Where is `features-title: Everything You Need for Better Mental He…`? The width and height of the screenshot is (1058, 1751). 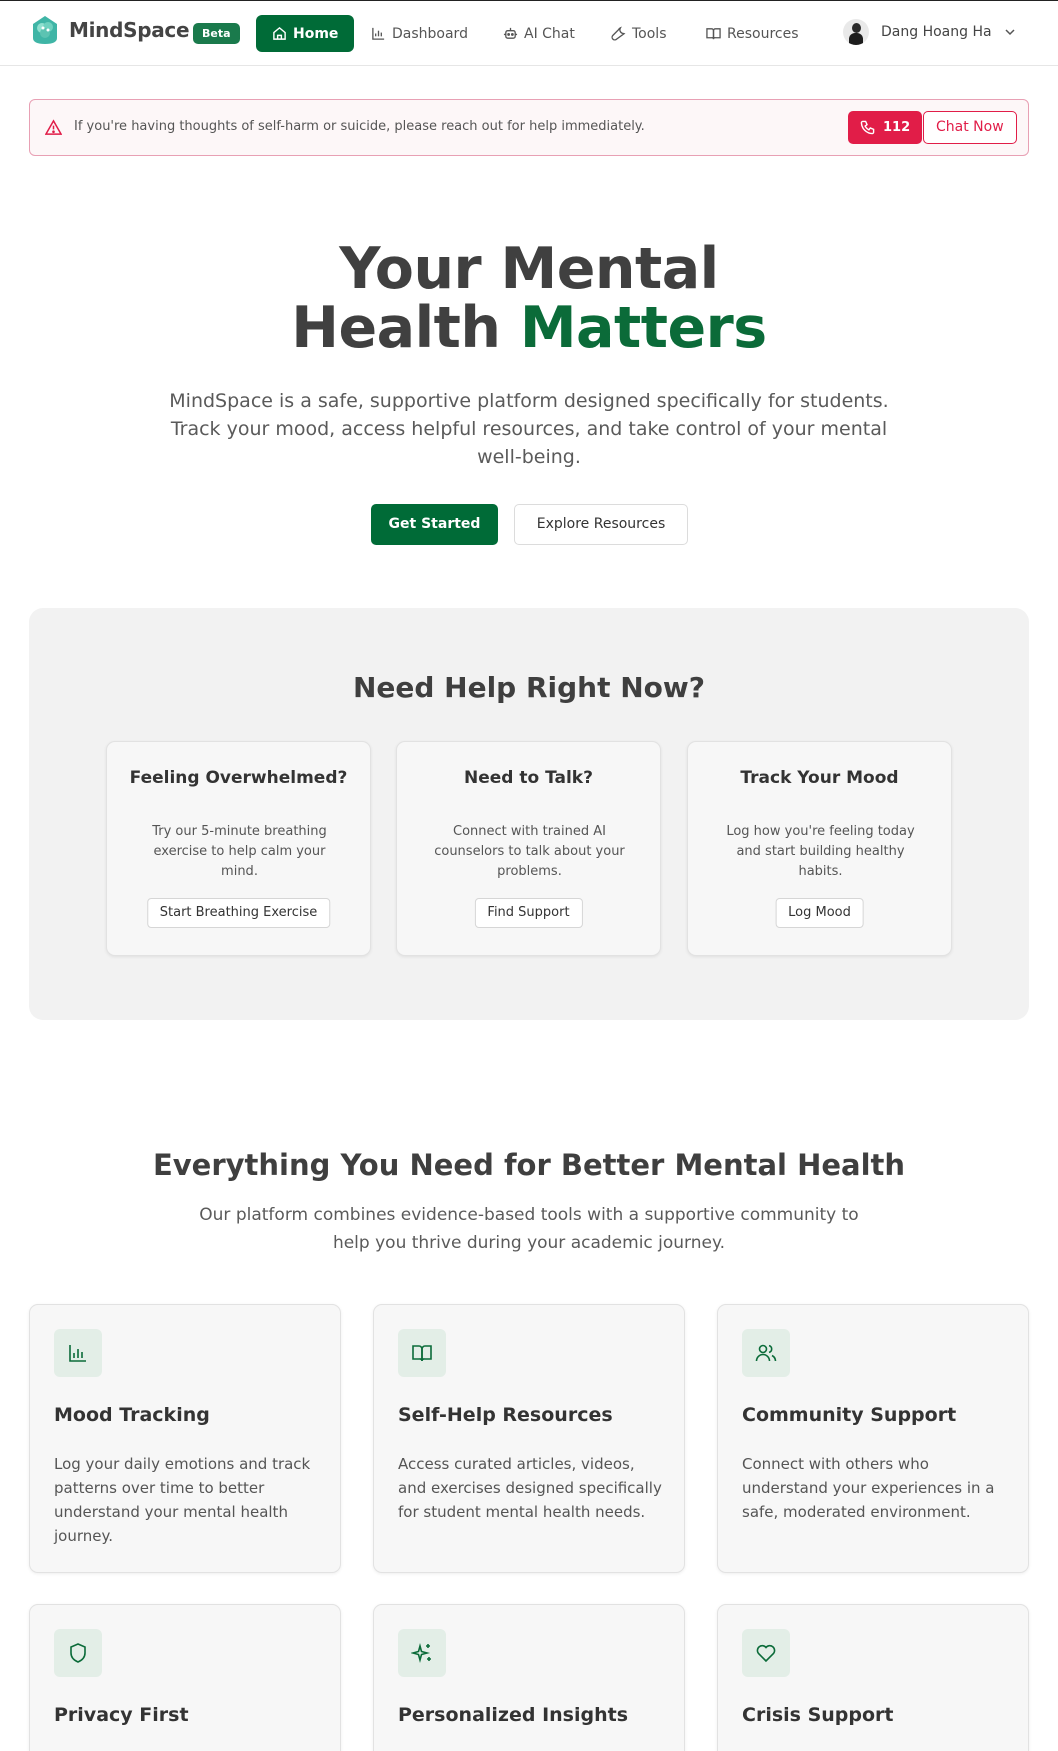 features-title: Everything You Need for Better Mental He… is located at coordinates (529, 1165).